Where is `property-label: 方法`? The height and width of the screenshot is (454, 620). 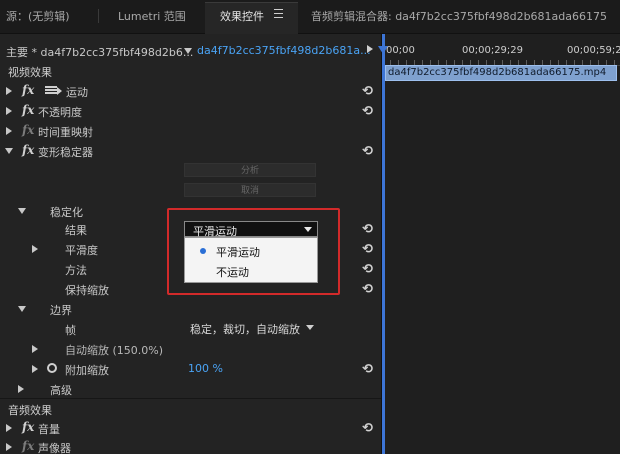 property-label: 方法 is located at coordinates (76, 270).